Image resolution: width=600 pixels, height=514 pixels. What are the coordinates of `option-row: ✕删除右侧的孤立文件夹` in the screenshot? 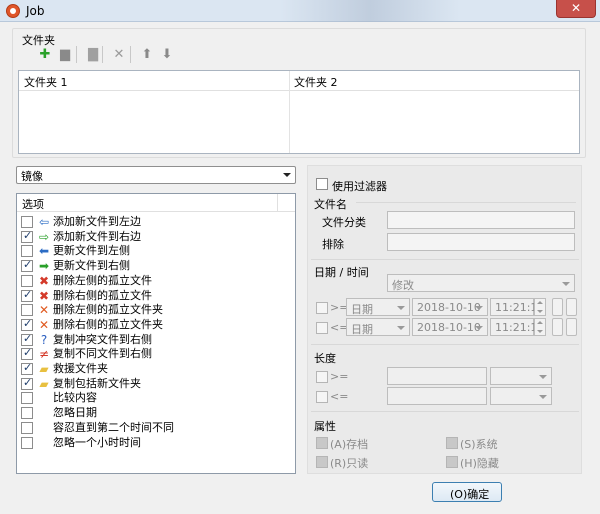 It's located at (149, 325).